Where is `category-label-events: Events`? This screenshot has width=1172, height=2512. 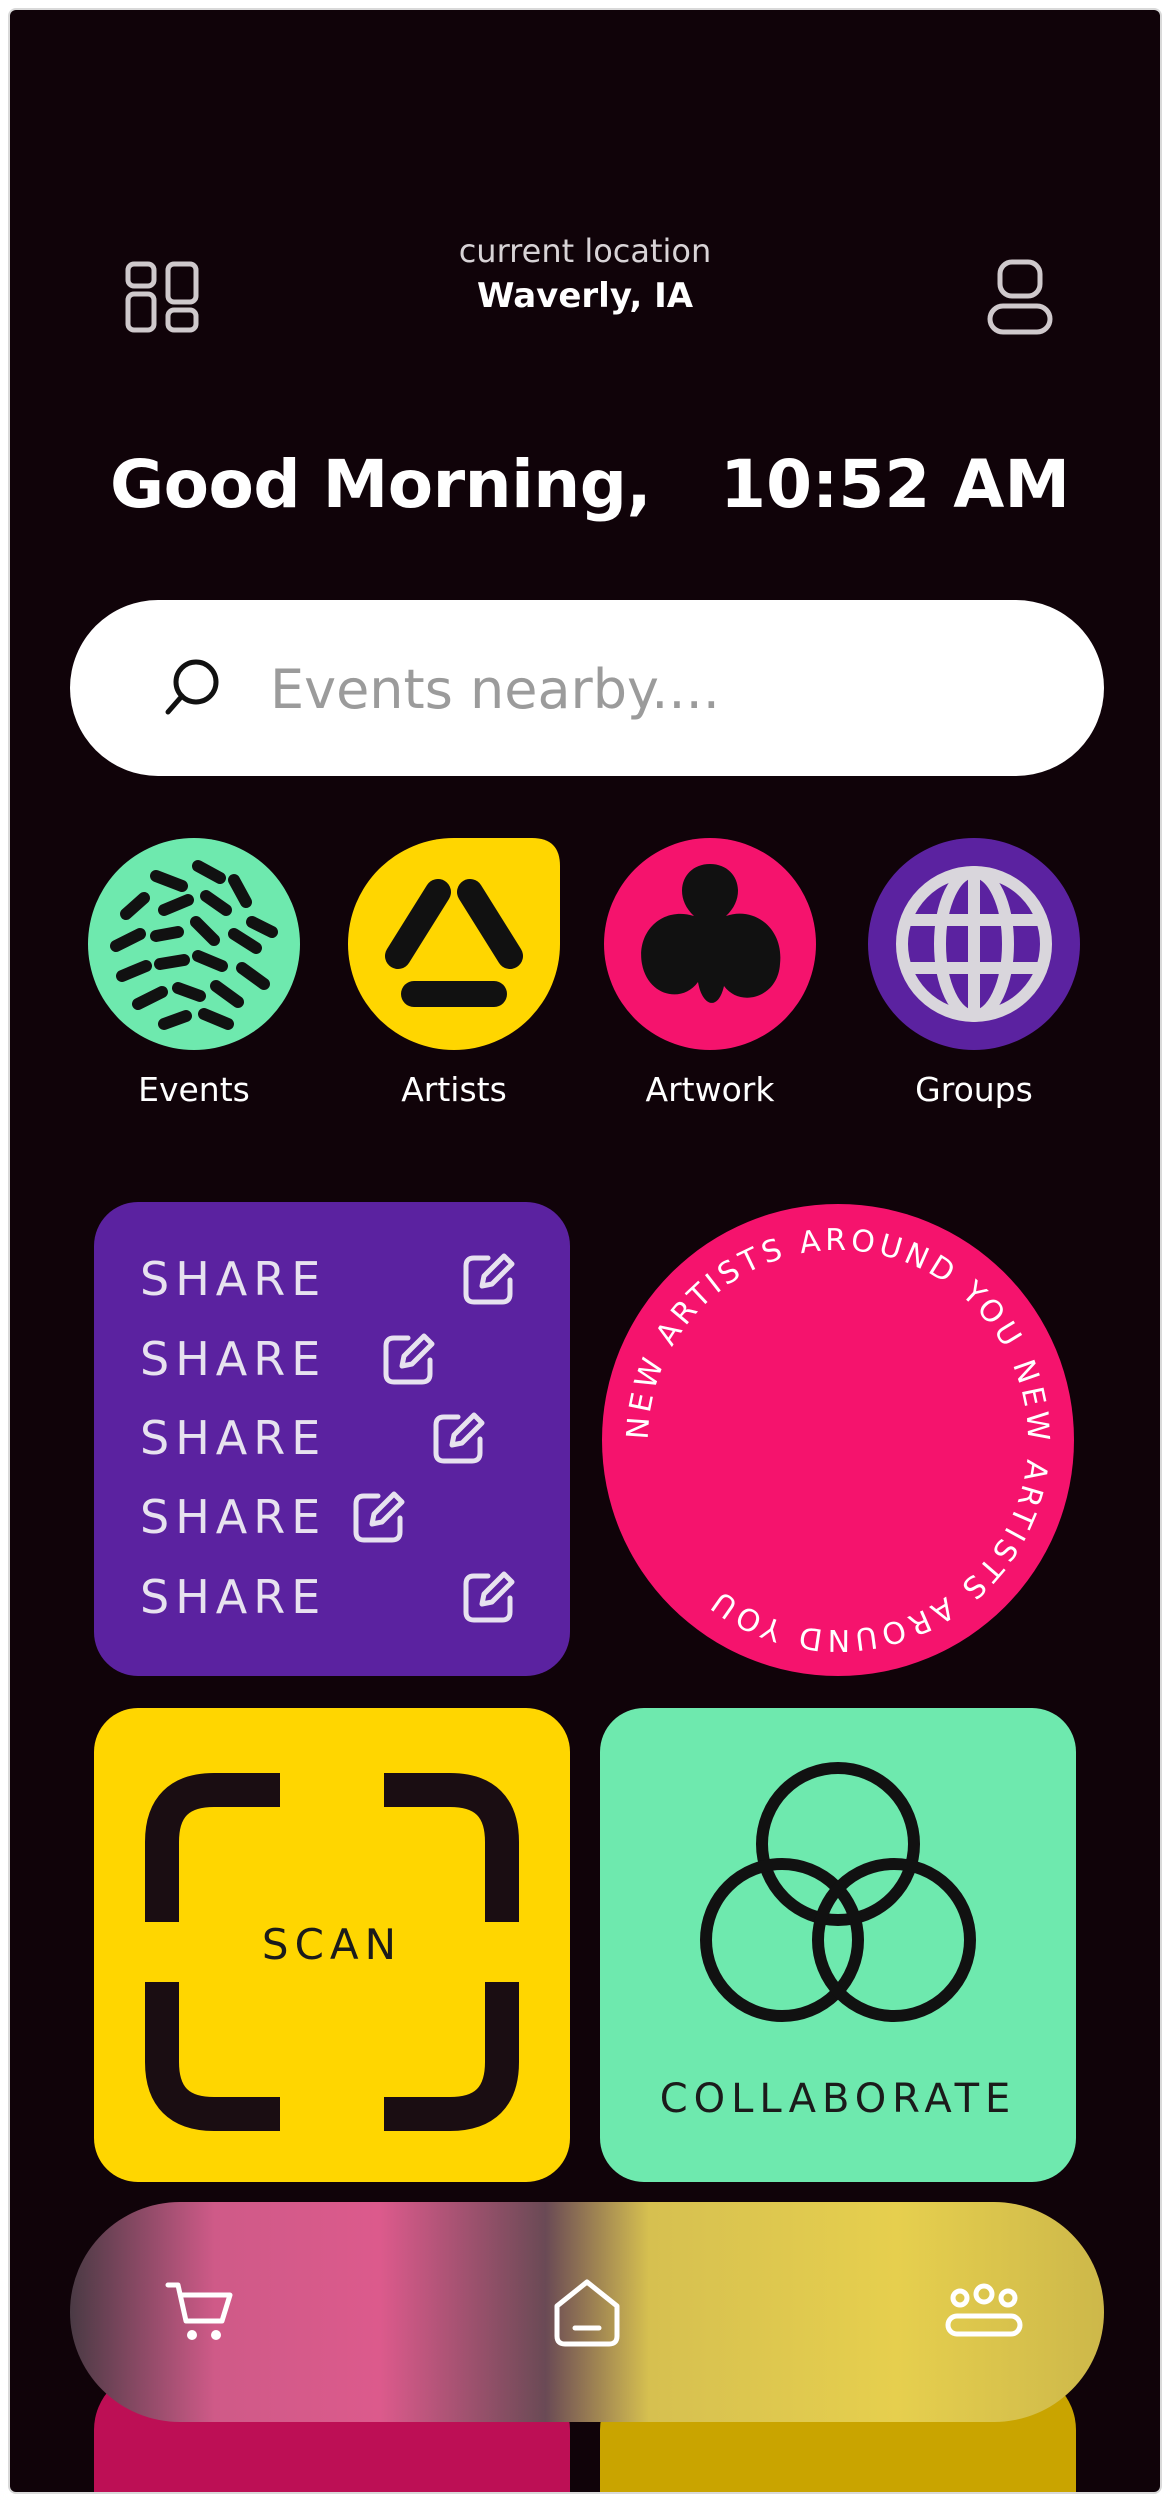
category-label-events: Events is located at coordinates (194, 1089).